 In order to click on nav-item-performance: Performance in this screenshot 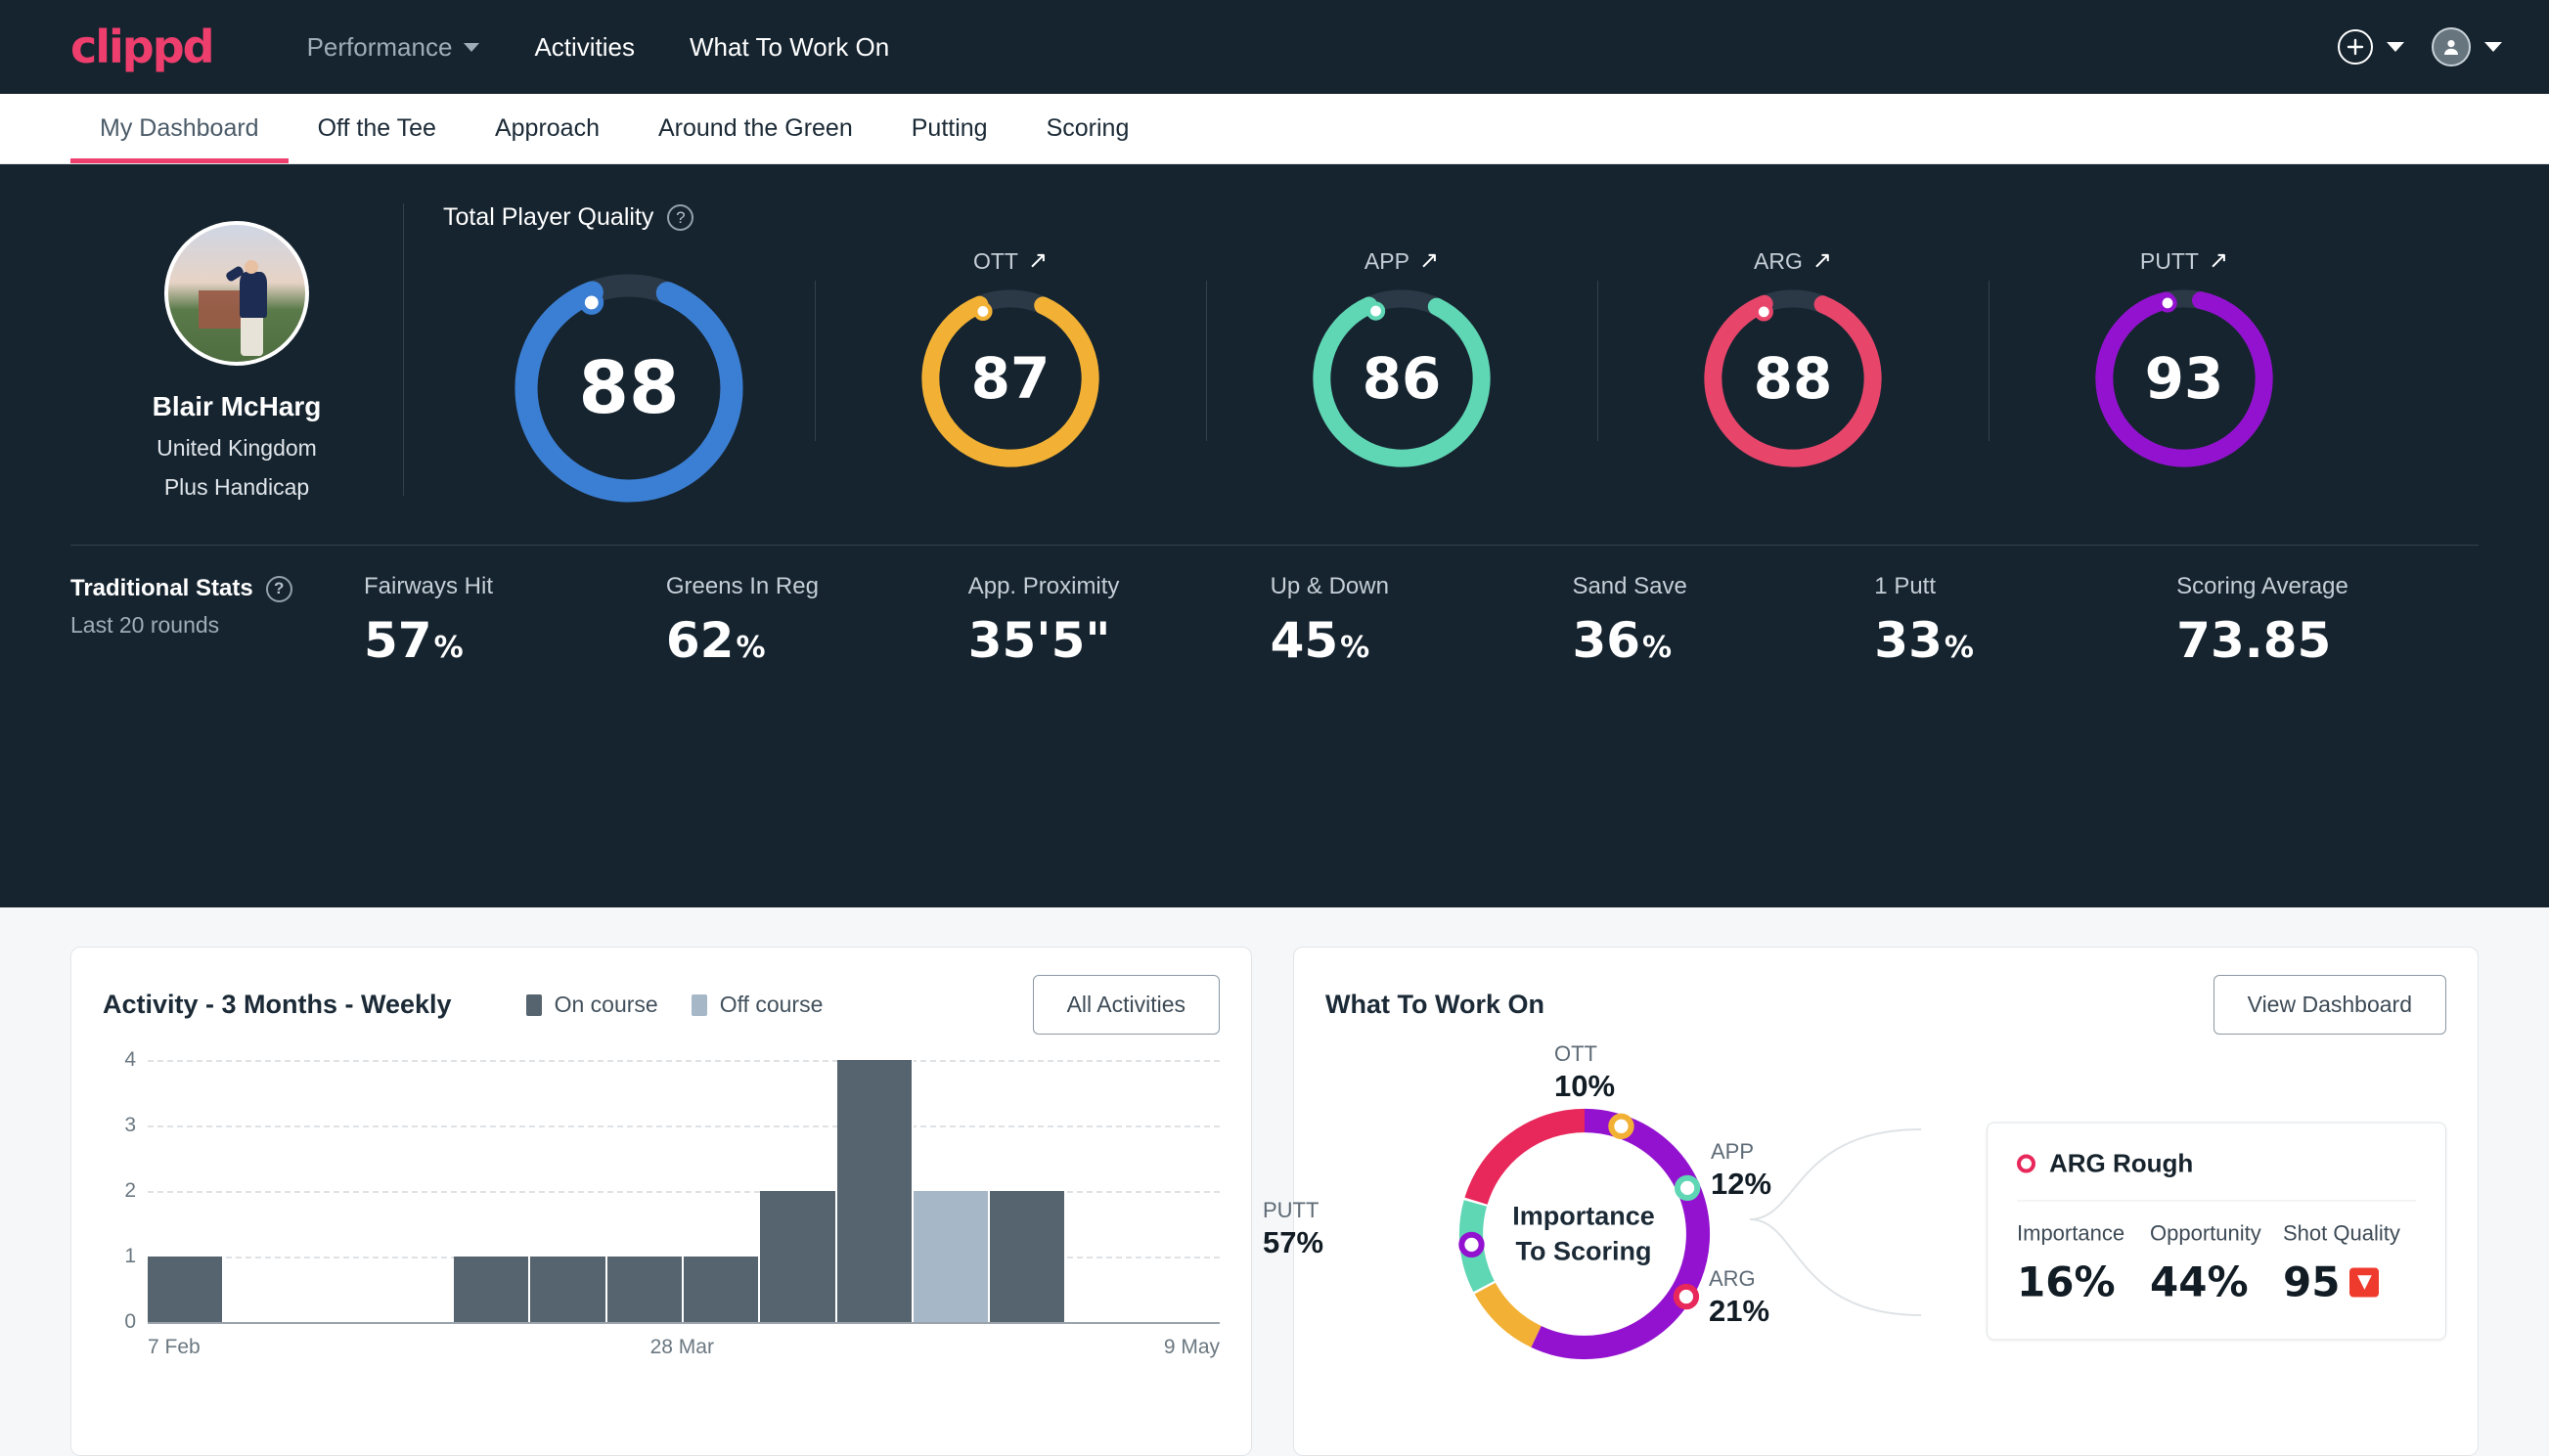, I will do `click(394, 47)`.